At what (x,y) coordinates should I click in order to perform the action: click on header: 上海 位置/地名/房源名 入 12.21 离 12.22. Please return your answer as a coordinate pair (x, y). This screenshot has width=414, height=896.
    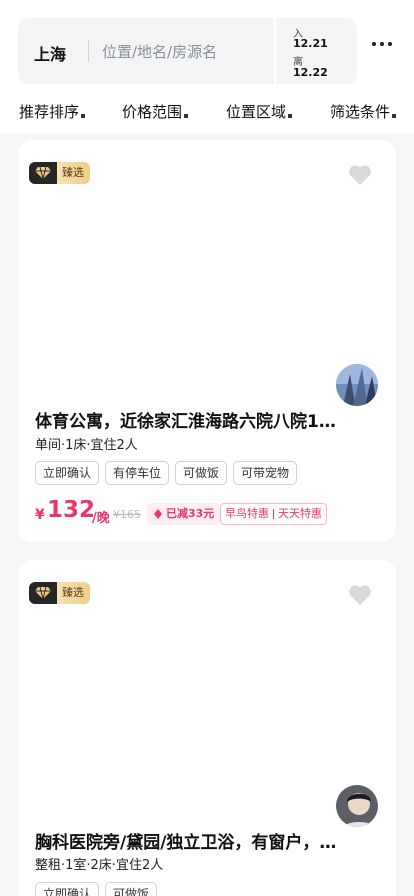
    Looking at the image, I should click on (207, 47).